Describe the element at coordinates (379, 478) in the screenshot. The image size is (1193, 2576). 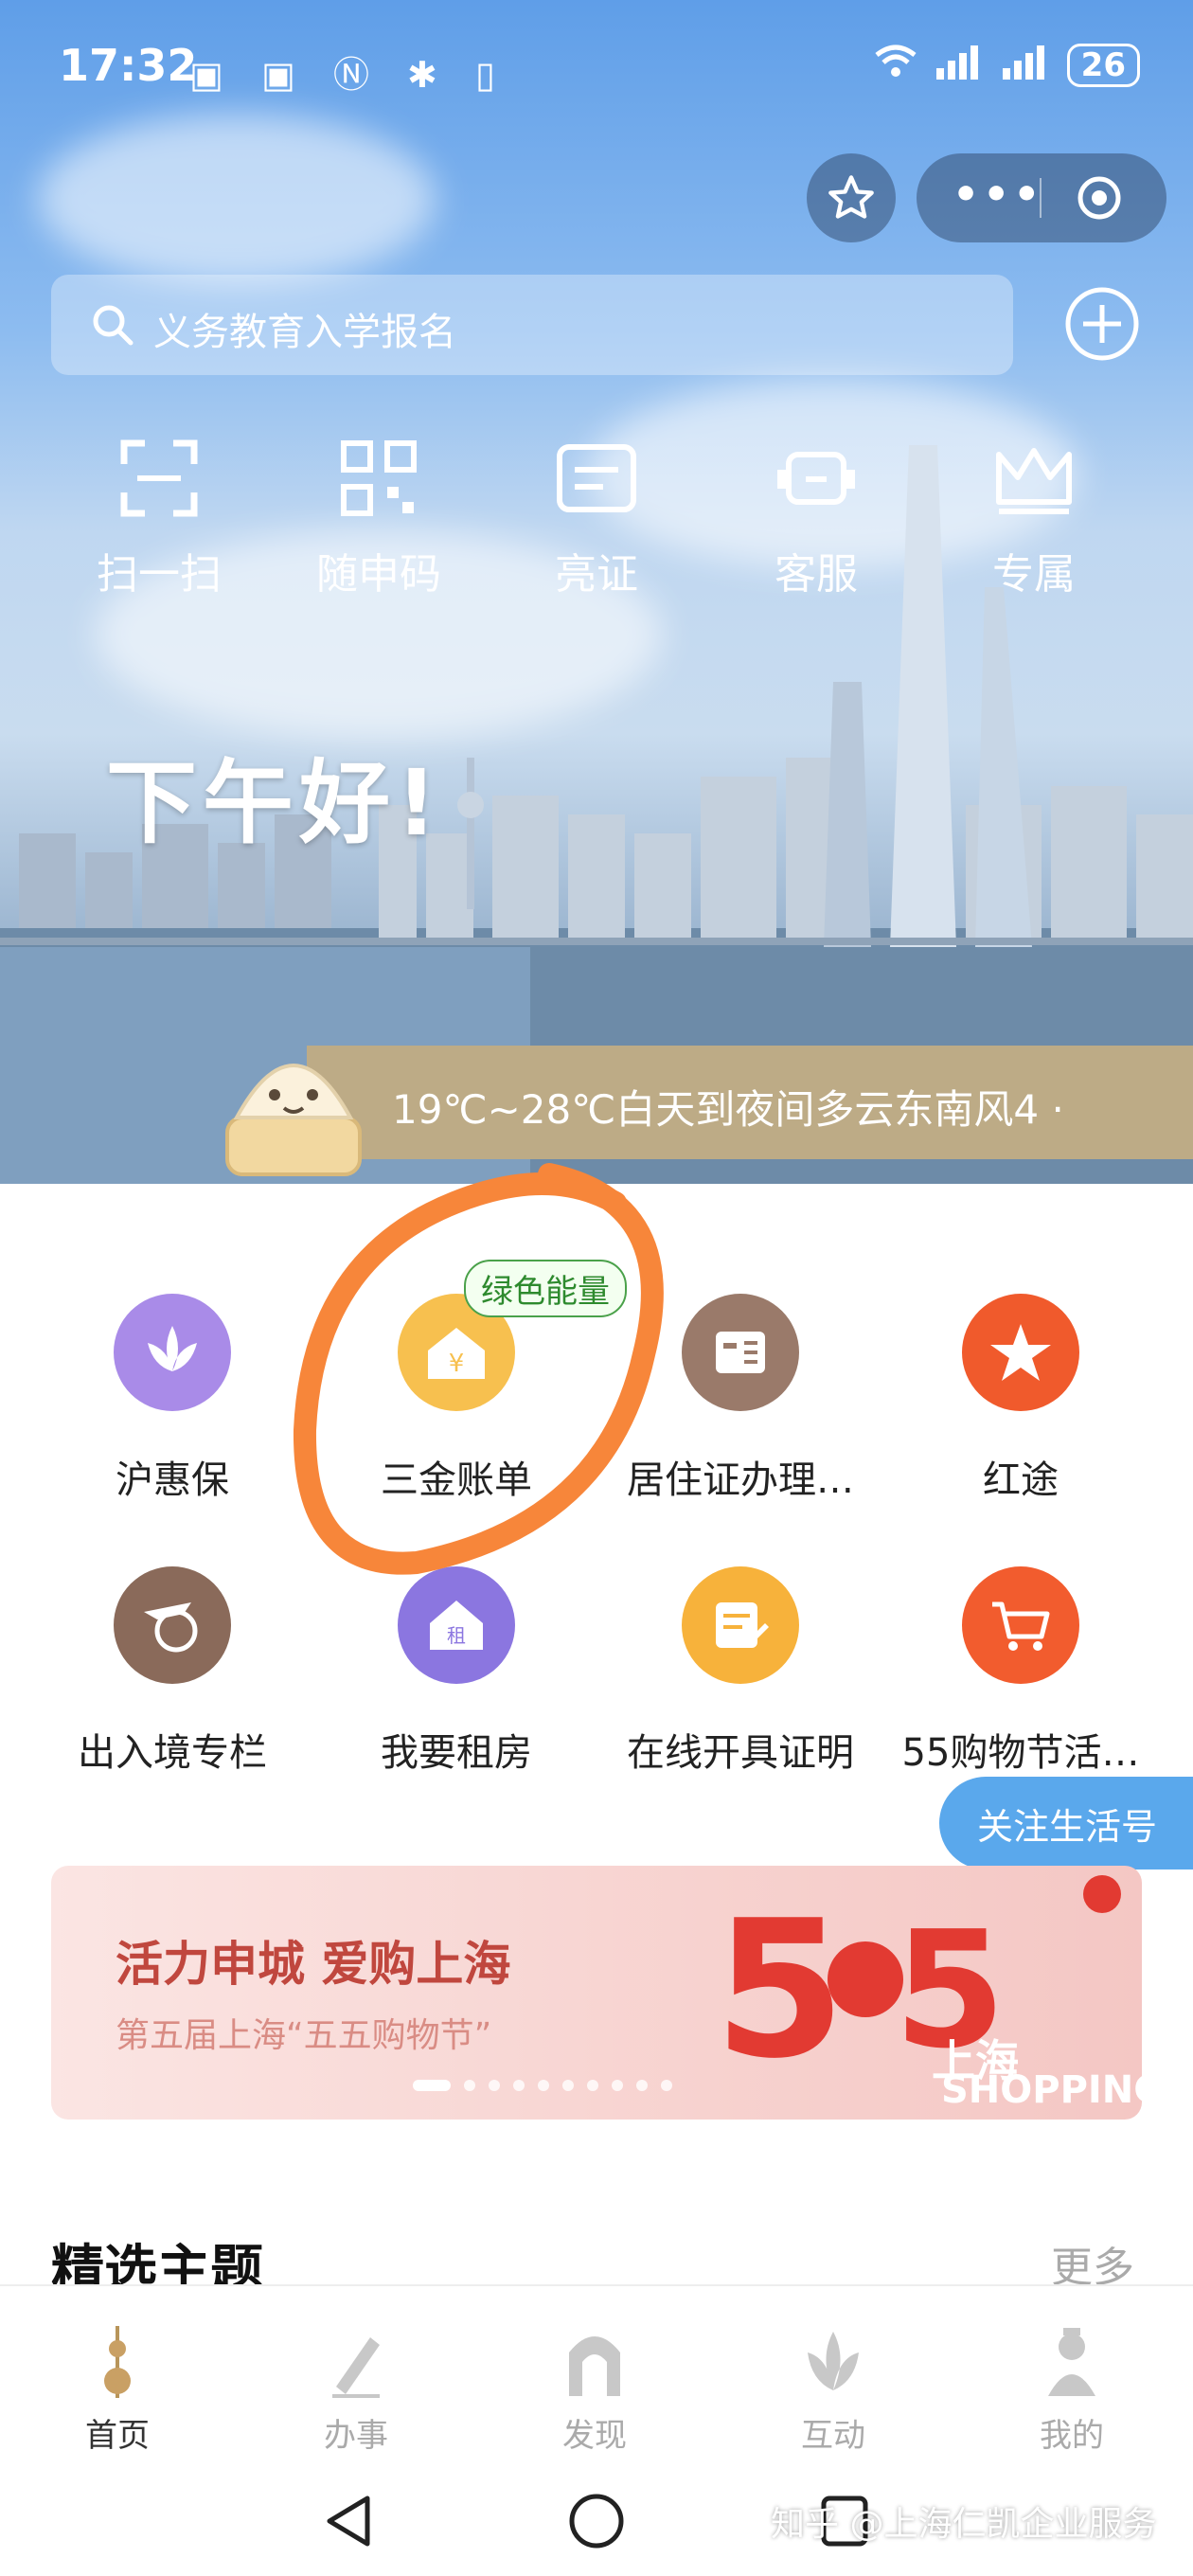
I see `qr-code-icon` at that location.